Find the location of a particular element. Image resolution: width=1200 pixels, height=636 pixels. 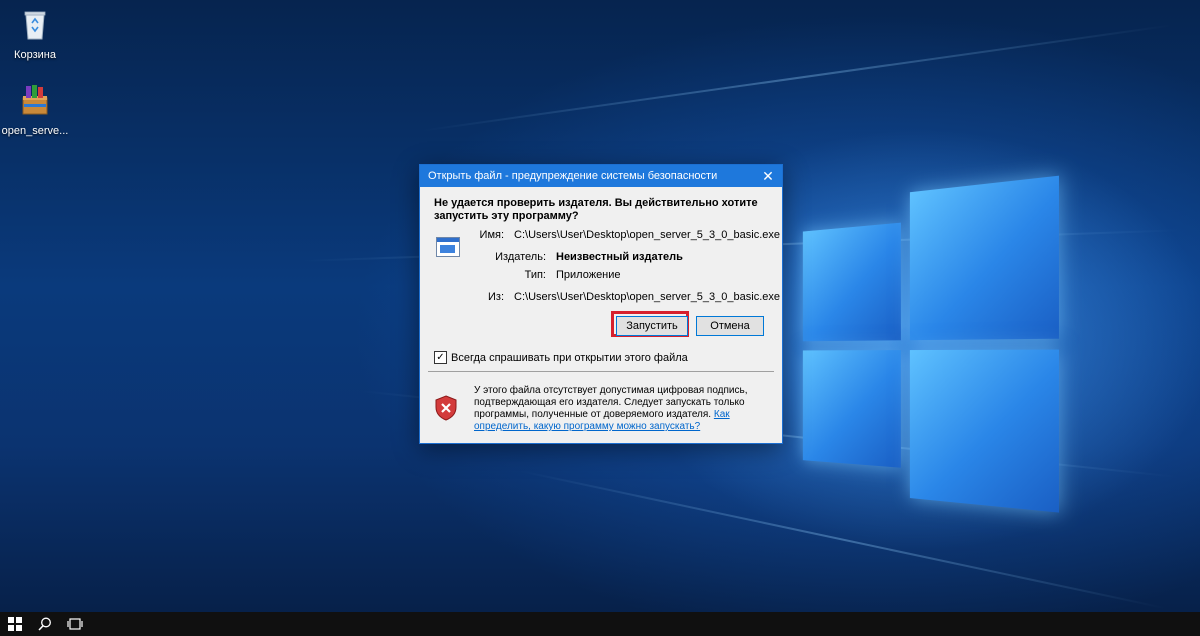

shield-warning-icon is located at coordinates (446, 408).